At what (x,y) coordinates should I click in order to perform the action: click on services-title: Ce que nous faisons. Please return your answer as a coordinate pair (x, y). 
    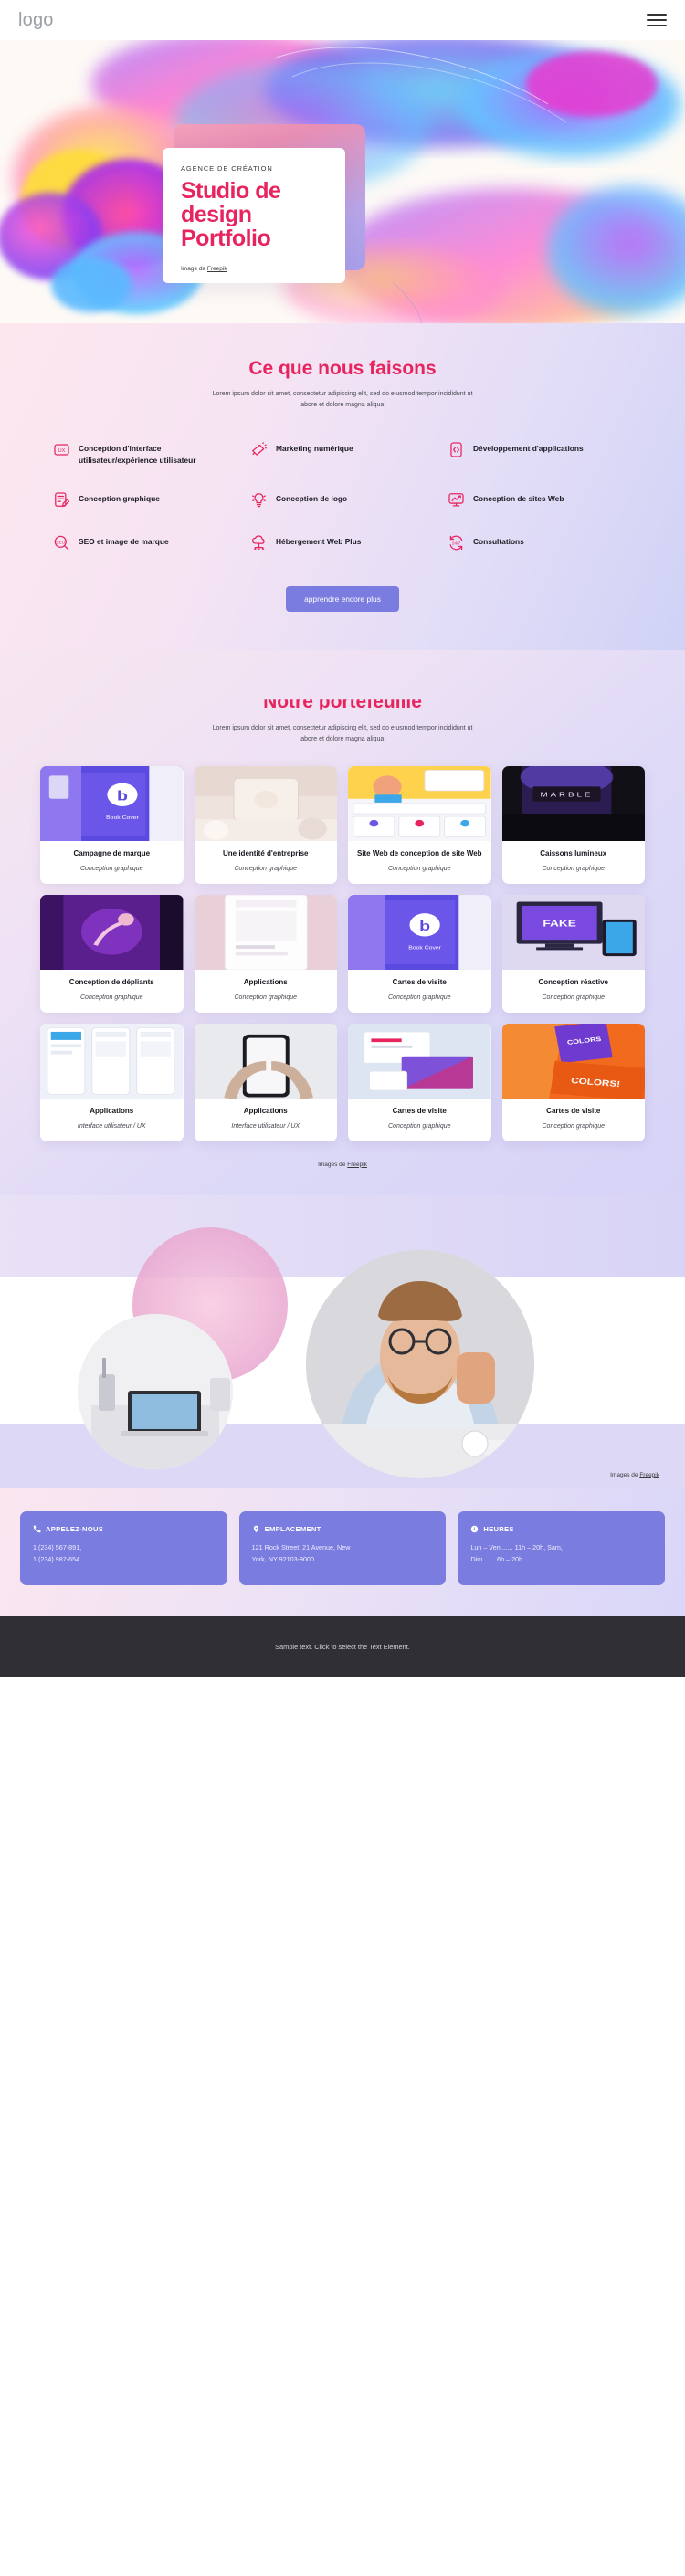
    Looking at the image, I should click on (342, 368).